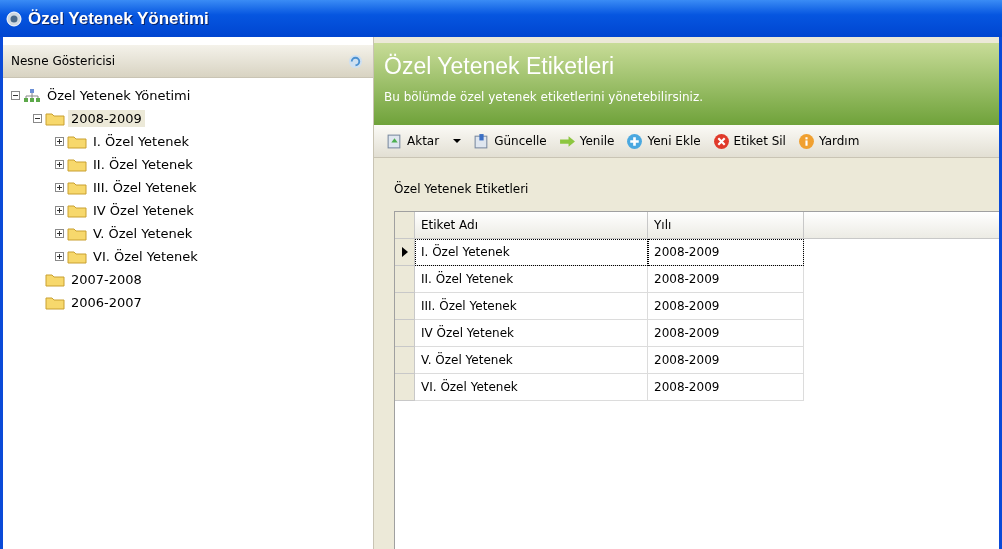 The height and width of the screenshot is (549, 1002). I want to click on page-title: Özel Yetenek Etiketleri, so click(500, 66).